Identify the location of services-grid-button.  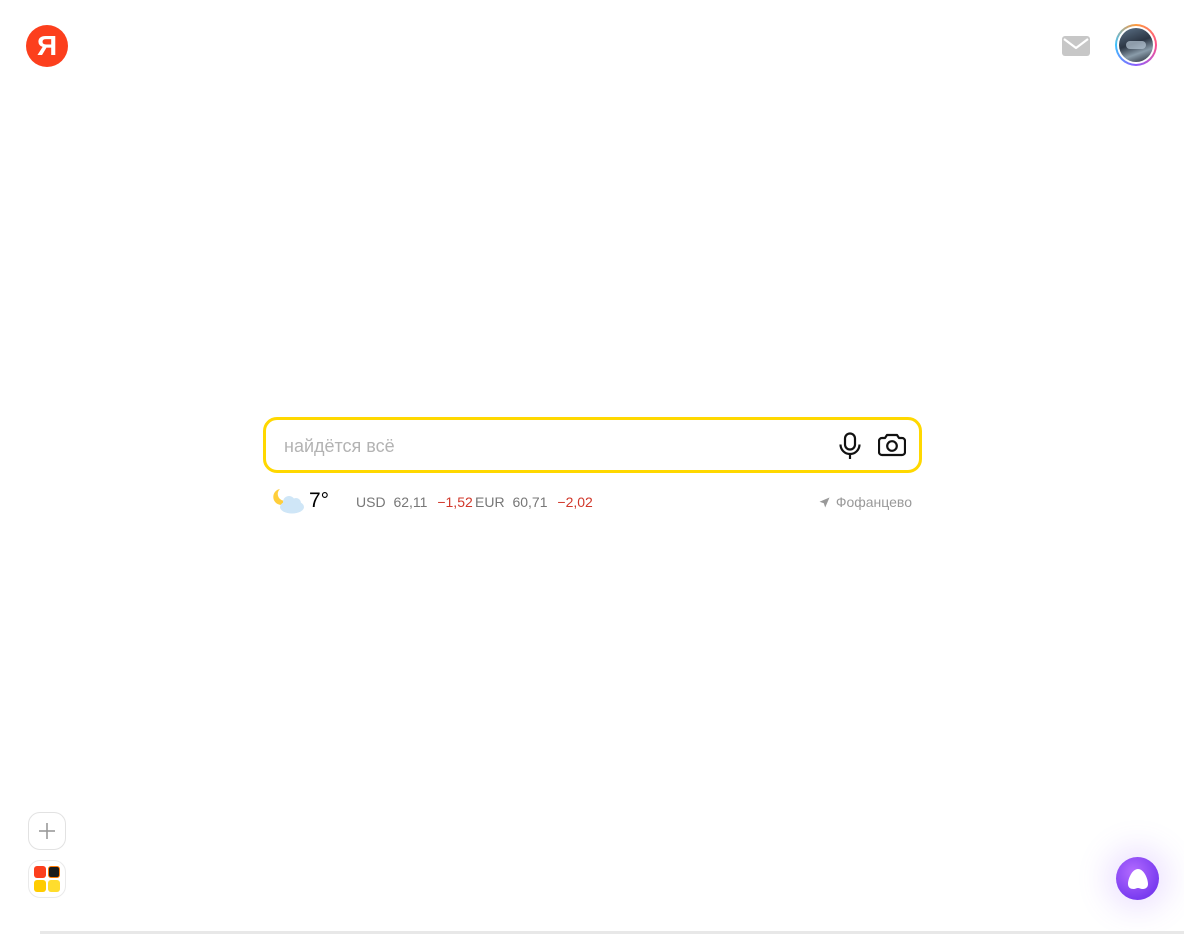
(47, 879).